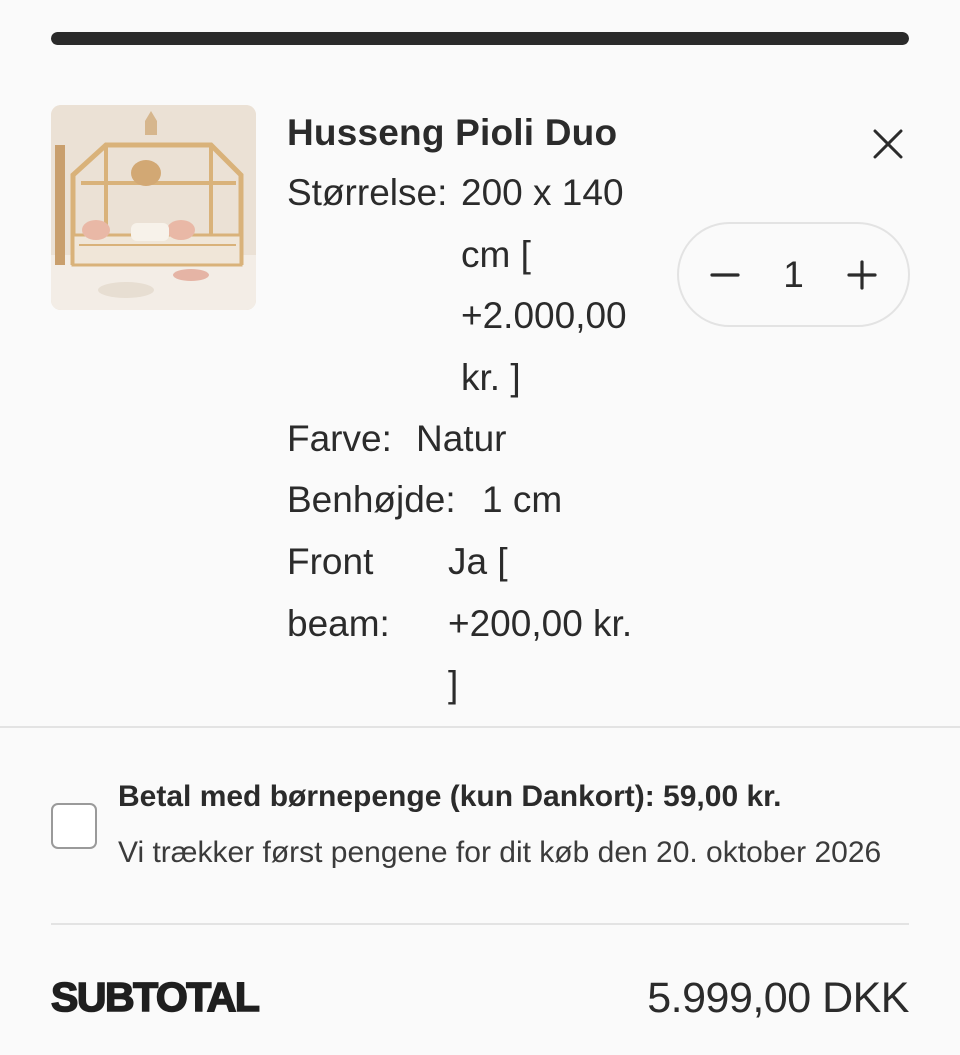  Describe the element at coordinates (452, 133) in the screenshot. I see `product-title: Husseng Pioli Duo` at that location.